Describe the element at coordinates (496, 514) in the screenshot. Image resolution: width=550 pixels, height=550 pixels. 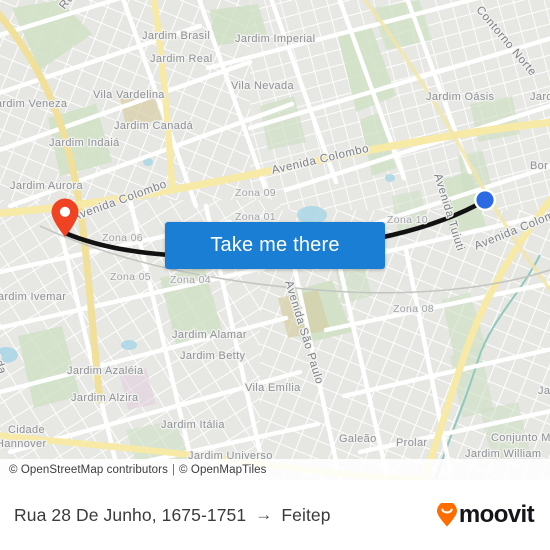
I see `moovit-wordmark: moovit` at that location.